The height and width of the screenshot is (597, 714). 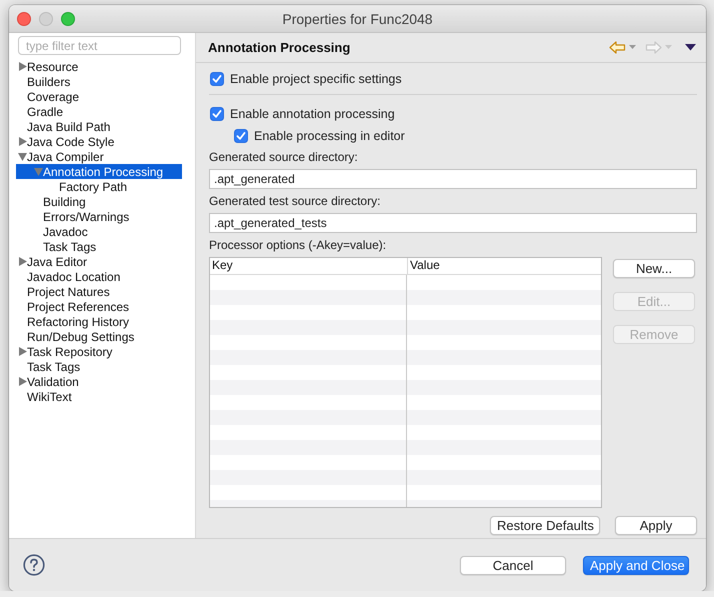 What do you see at coordinates (99, 156) in the screenshot?
I see `tree-item: Java Compiler` at bounding box center [99, 156].